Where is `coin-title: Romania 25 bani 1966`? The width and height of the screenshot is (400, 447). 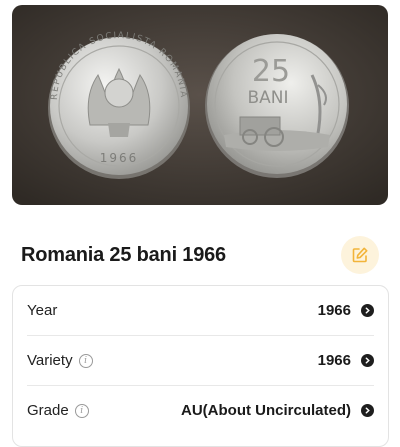
coin-title: Romania 25 bani 1966 is located at coordinates (123, 255).